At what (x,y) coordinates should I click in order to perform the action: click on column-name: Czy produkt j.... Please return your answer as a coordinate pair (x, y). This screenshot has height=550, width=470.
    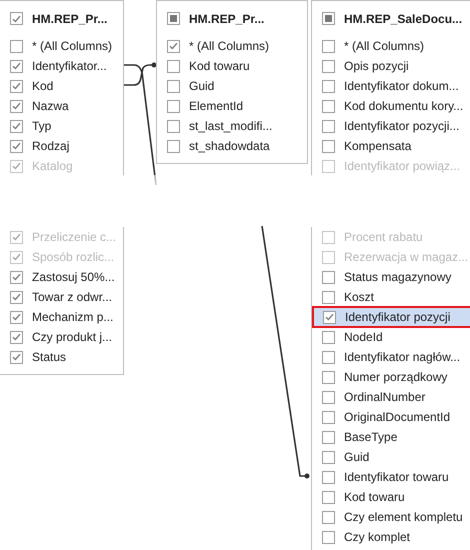
    Looking at the image, I should click on (72, 337).